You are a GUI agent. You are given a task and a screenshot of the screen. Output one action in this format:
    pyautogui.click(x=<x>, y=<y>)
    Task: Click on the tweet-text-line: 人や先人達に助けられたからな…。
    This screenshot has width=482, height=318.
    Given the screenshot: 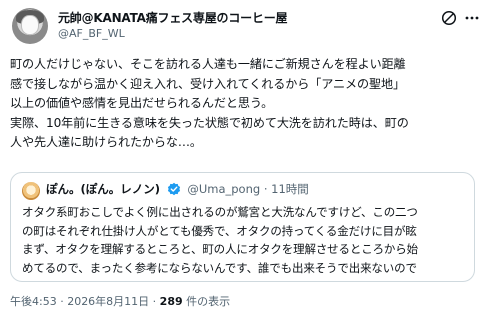 What is the action you would take?
    pyautogui.click(x=106, y=142)
    